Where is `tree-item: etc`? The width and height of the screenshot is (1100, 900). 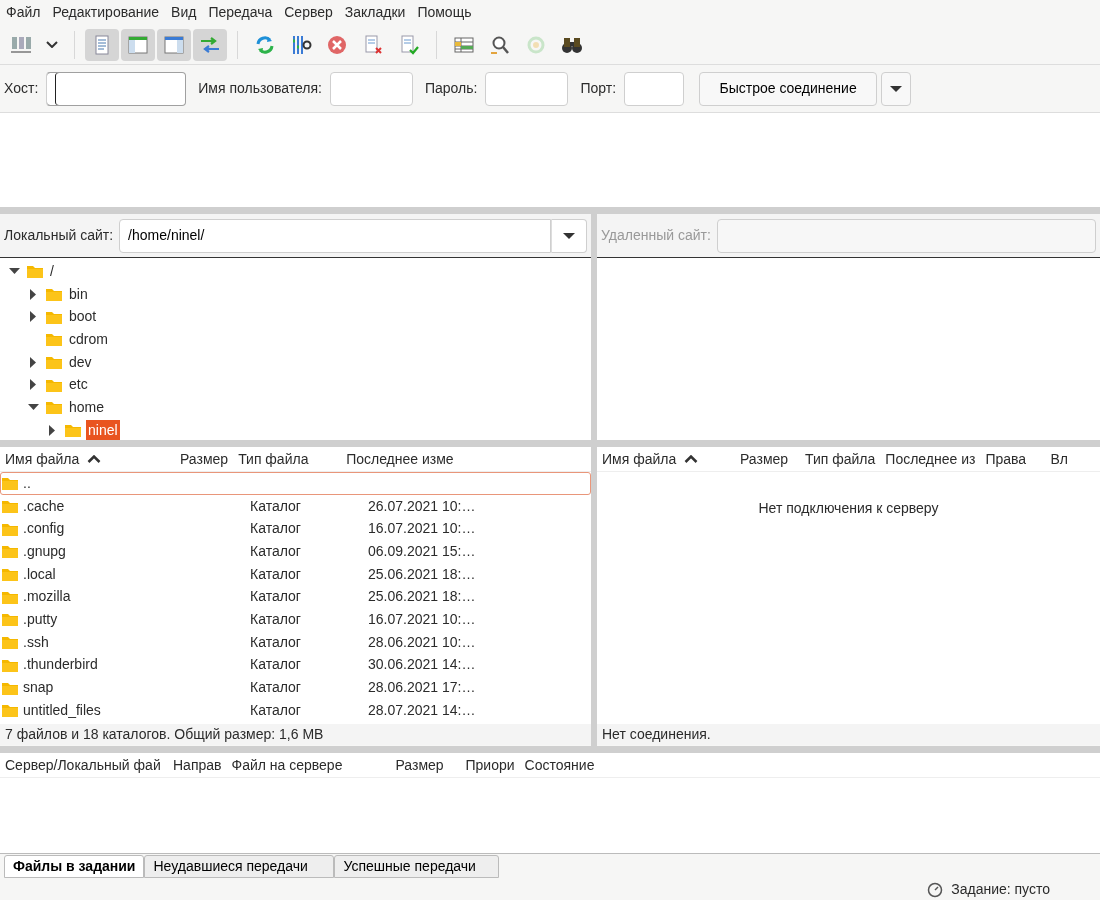
tree-item: etc is located at coordinates (78, 385).